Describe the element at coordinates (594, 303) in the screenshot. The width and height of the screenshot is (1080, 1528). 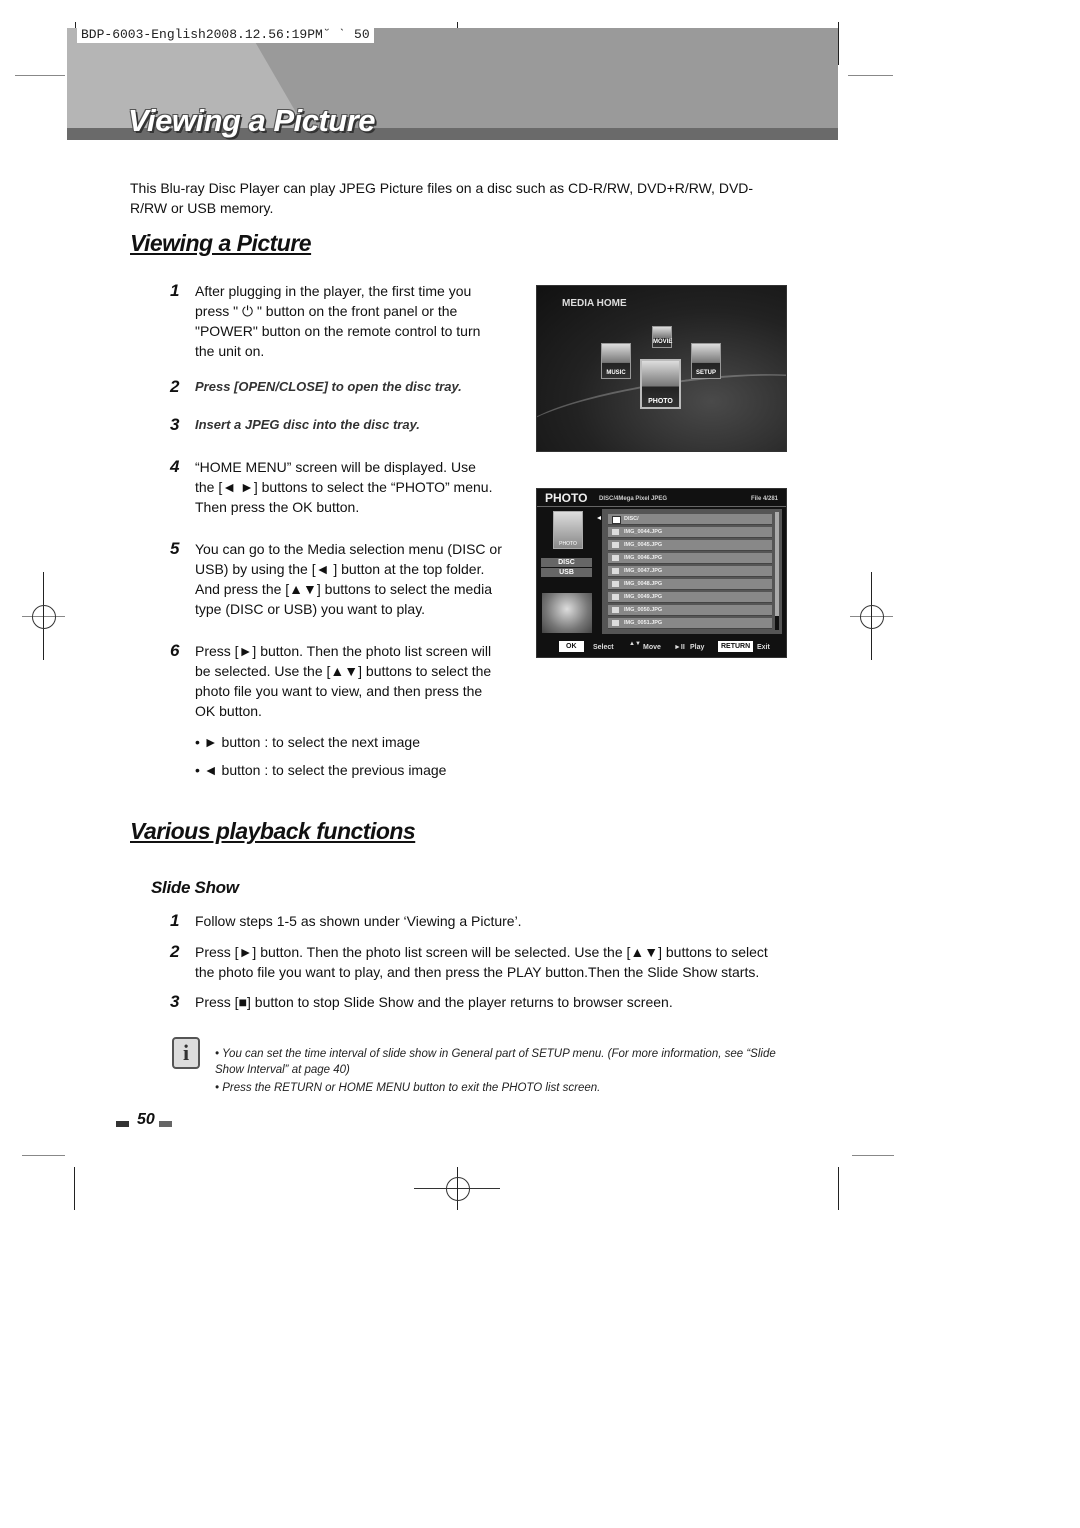
I see `media-home-title: MEDIA HOME` at that location.